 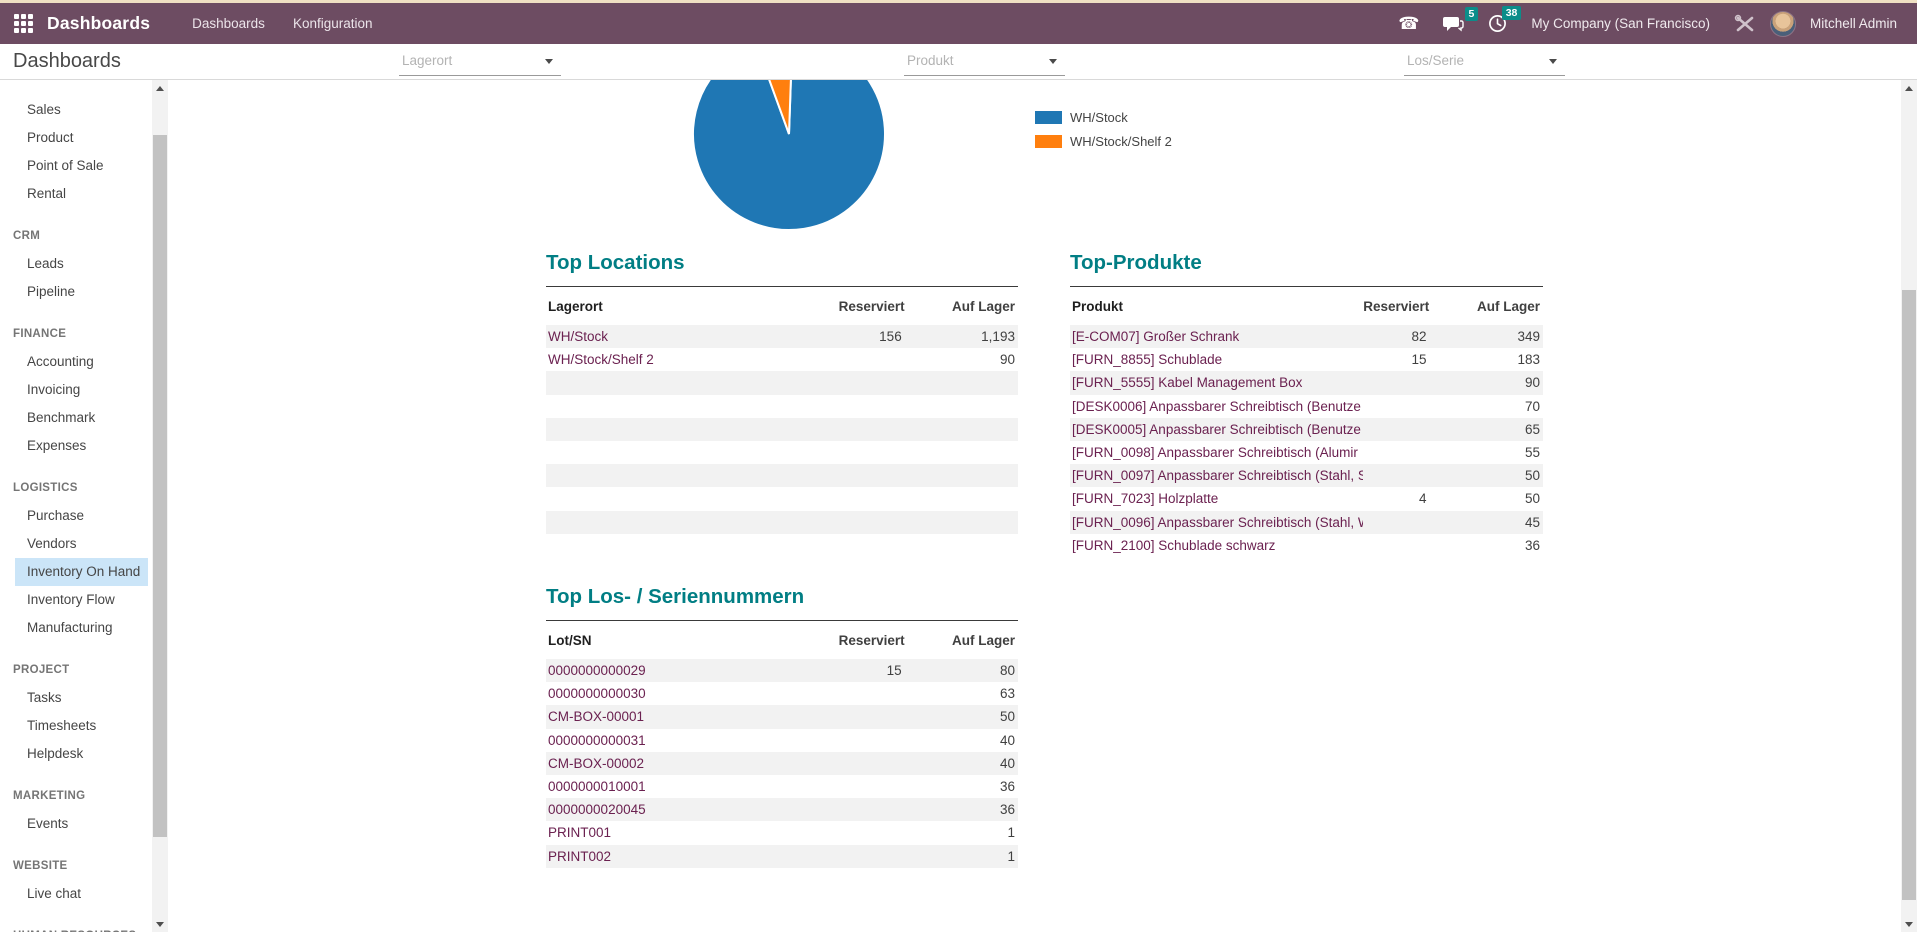 I want to click on sidebar-item-point-of-sale: Point of Sale, so click(x=81, y=166).